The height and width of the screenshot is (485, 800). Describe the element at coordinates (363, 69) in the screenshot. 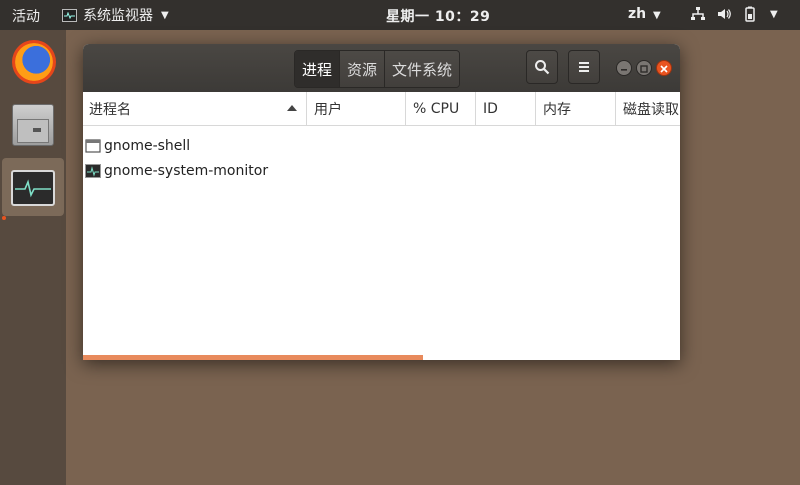

I see `tab-resources: 资源` at that location.